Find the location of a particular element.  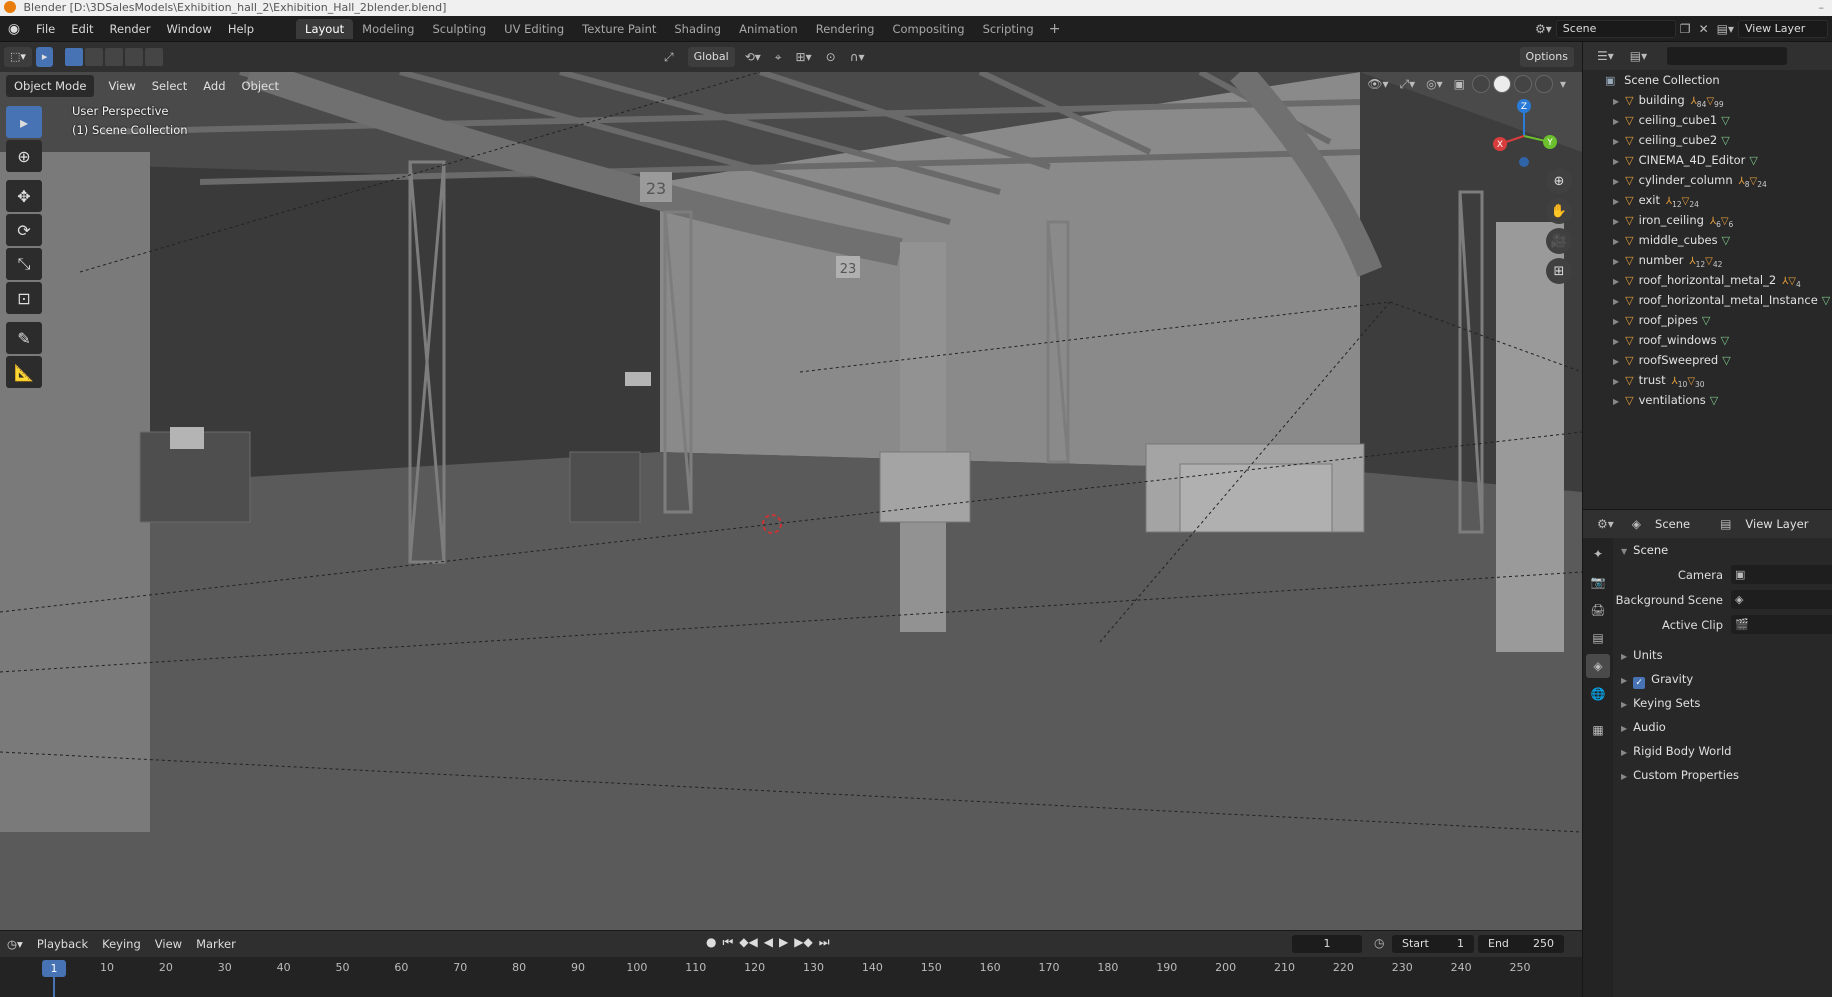

gravity-checkbox: ✓ is located at coordinates (1639, 683).